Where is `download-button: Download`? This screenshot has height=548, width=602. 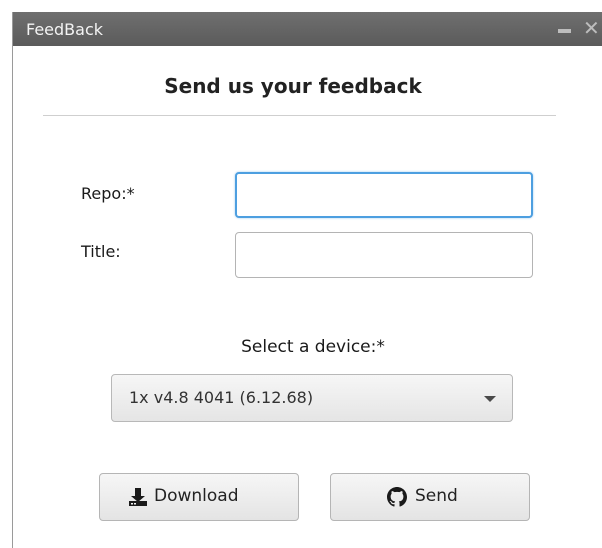
download-button: Download is located at coordinates (199, 497).